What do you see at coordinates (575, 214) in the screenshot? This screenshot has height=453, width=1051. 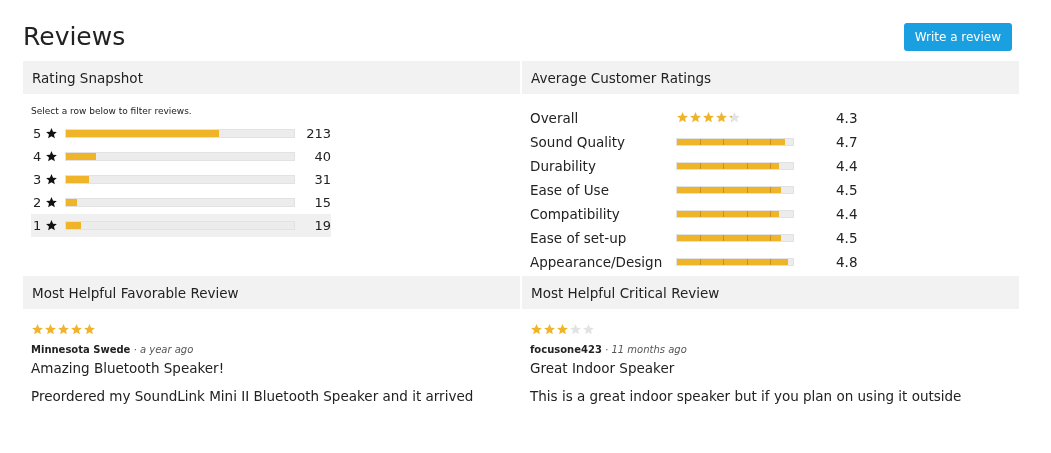 I see `rating-category: Compatibility` at bounding box center [575, 214].